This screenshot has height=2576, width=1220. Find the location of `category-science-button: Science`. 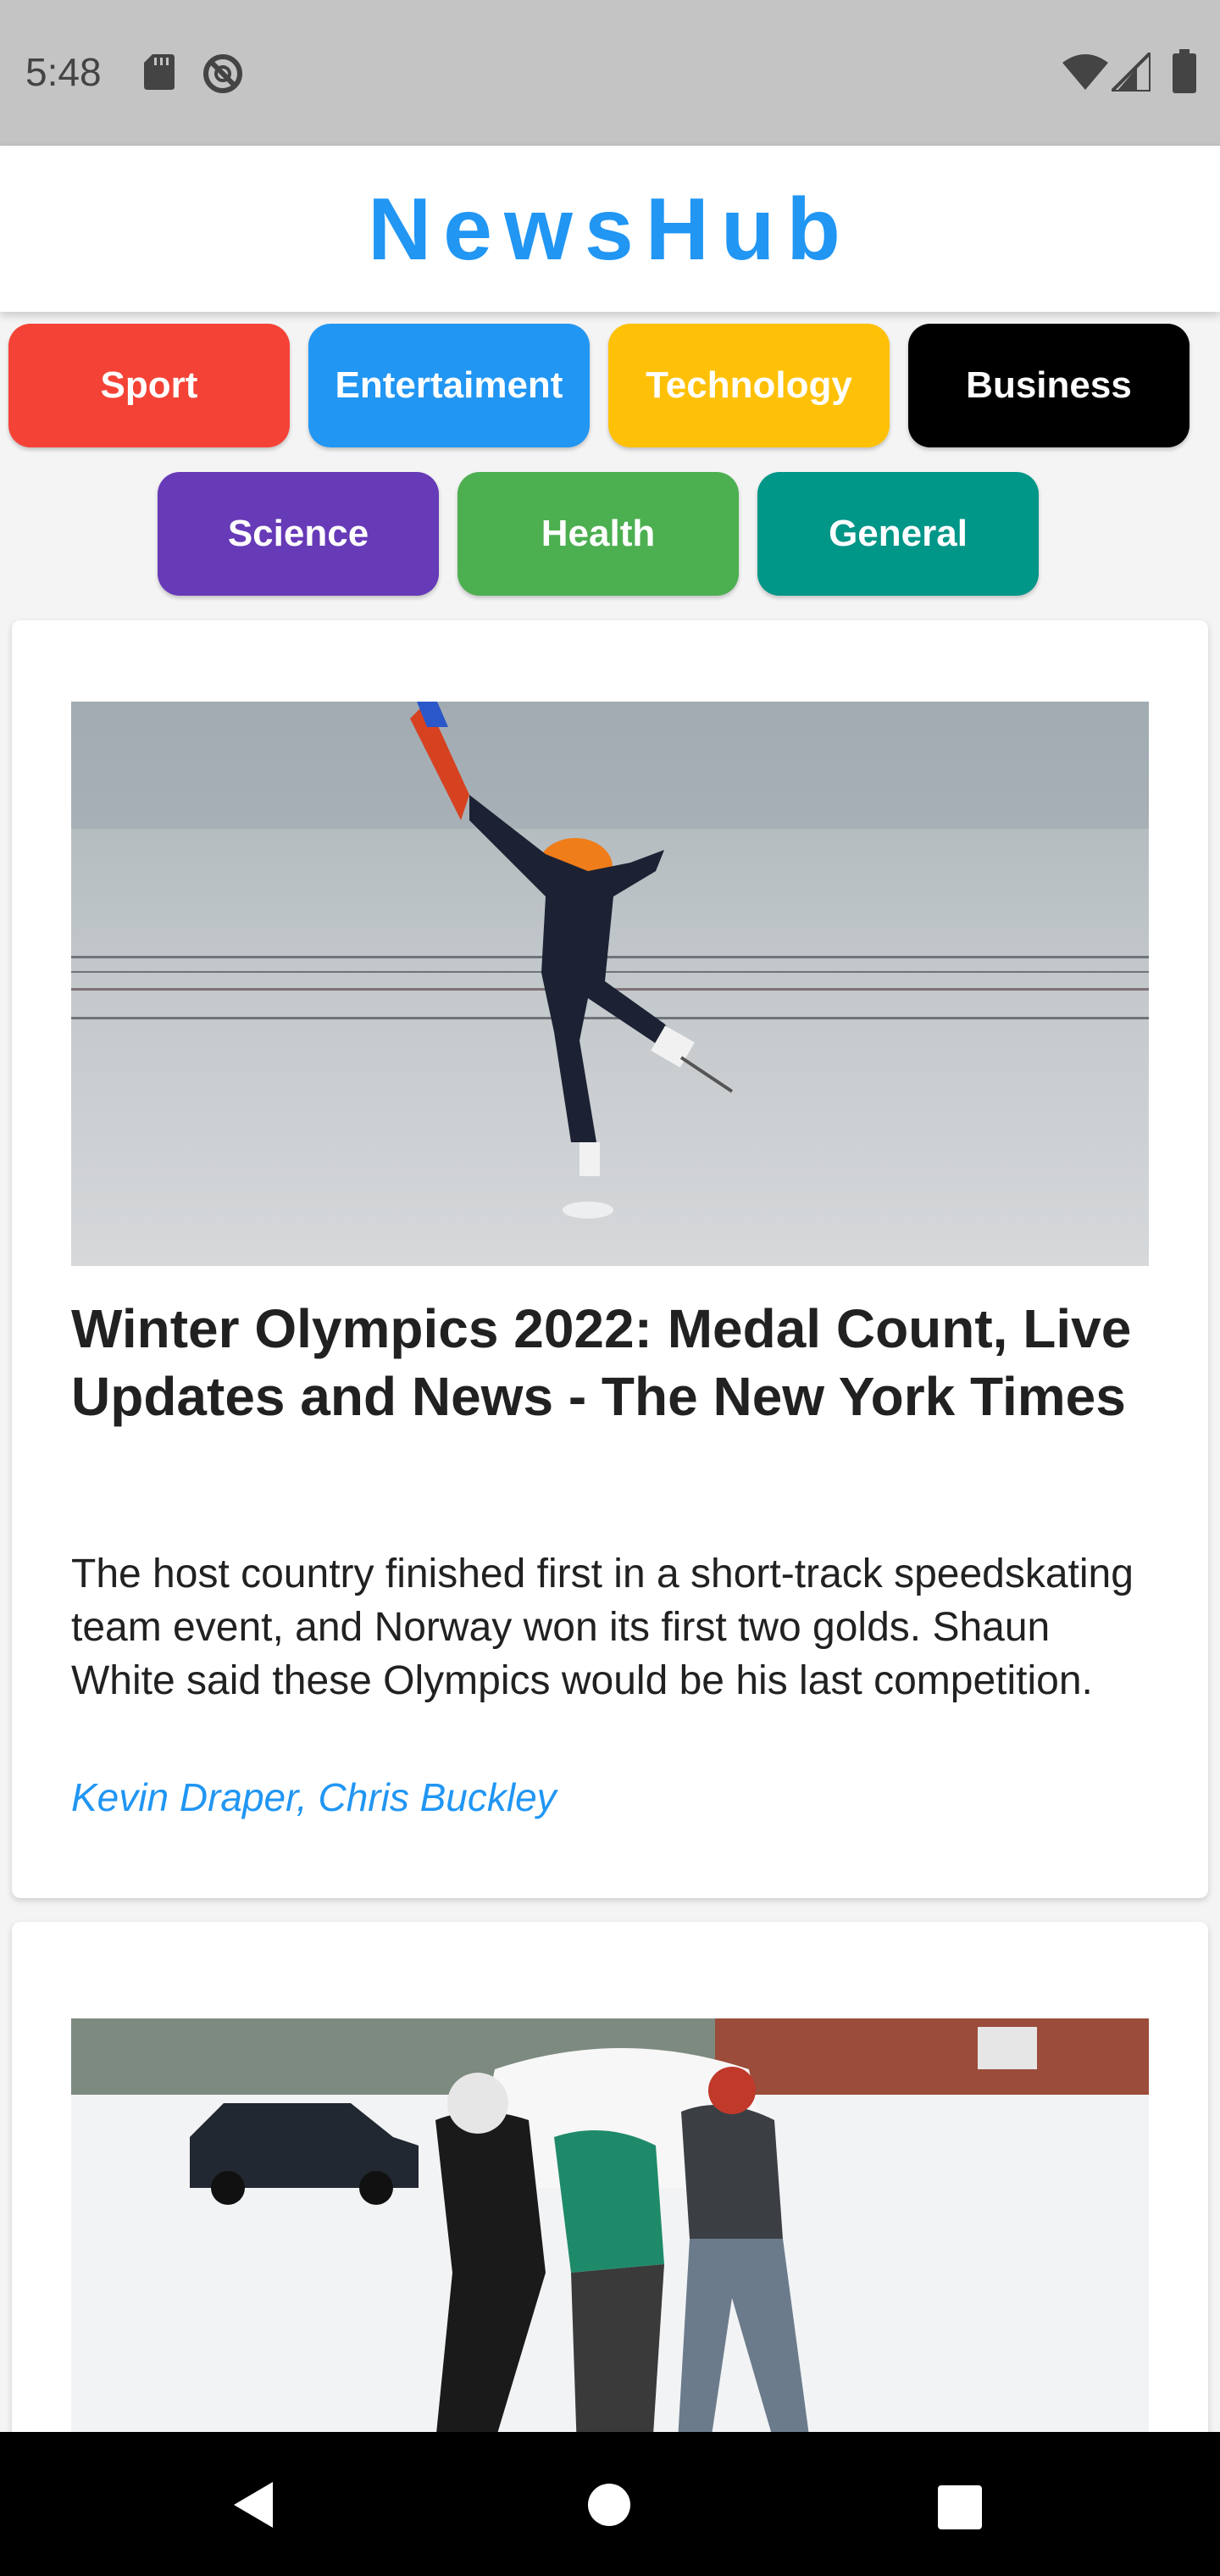

category-science-button: Science is located at coordinates (298, 534).